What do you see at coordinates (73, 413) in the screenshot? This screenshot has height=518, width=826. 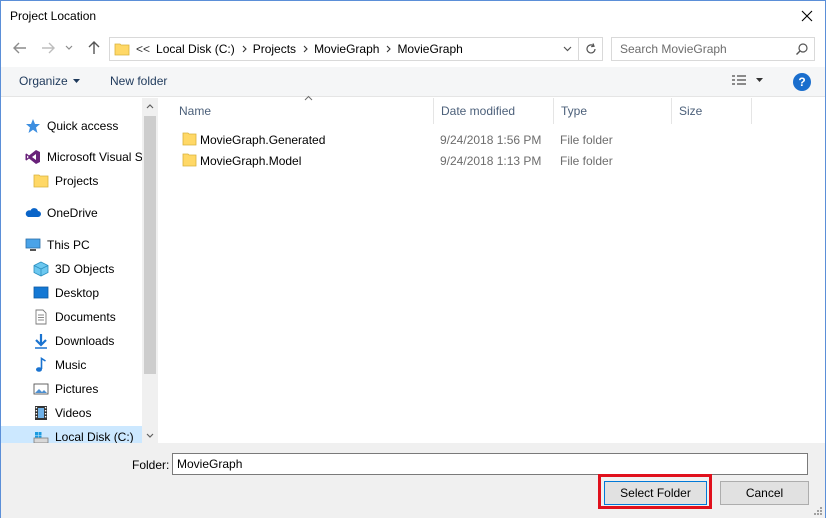 I see `nav-item-label: Videos` at bounding box center [73, 413].